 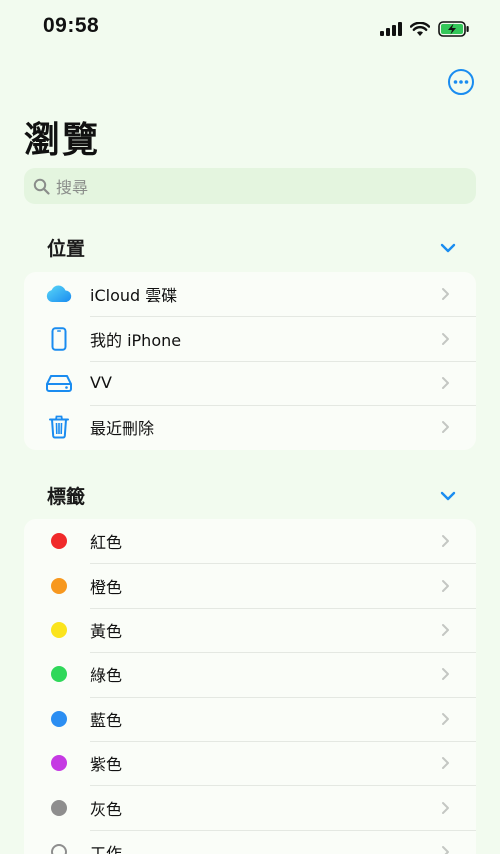 What do you see at coordinates (136, 340) in the screenshot?
I see `location-label: 我的 iPhone` at bounding box center [136, 340].